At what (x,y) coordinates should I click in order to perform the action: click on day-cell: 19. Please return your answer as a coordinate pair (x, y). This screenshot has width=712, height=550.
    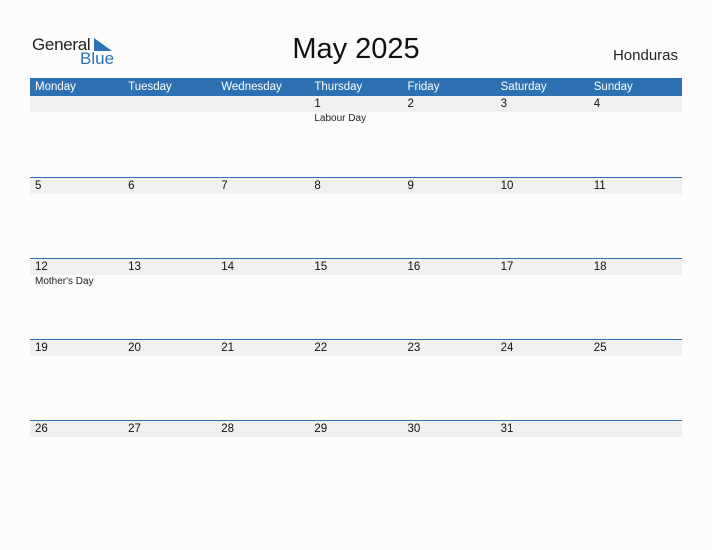
    Looking at the image, I should click on (76, 348).